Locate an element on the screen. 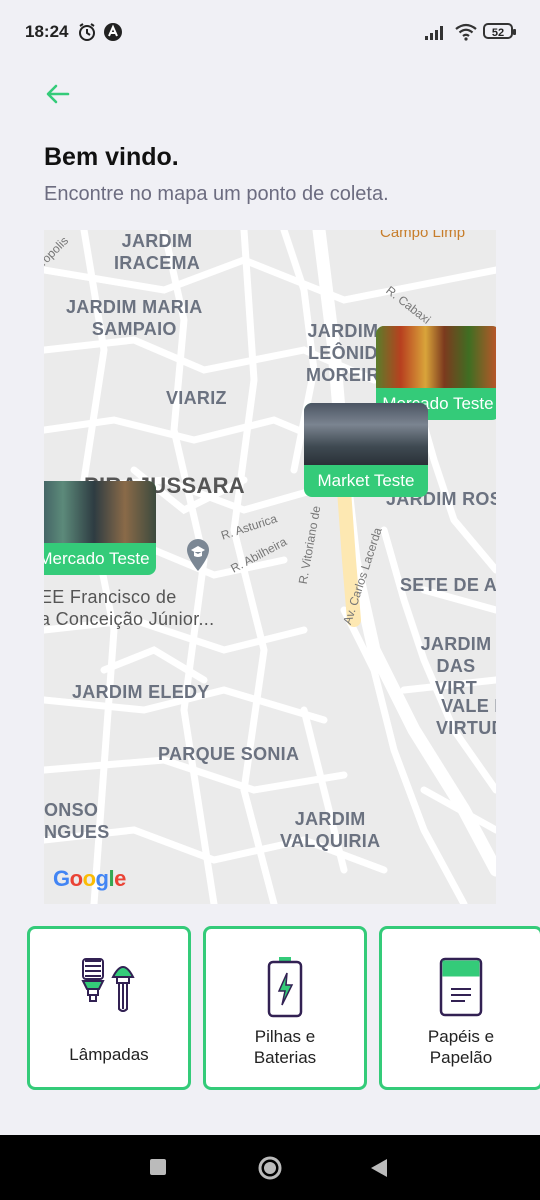  item-card-lampadas: Lâmpadas is located at coordinates (109, 1008).